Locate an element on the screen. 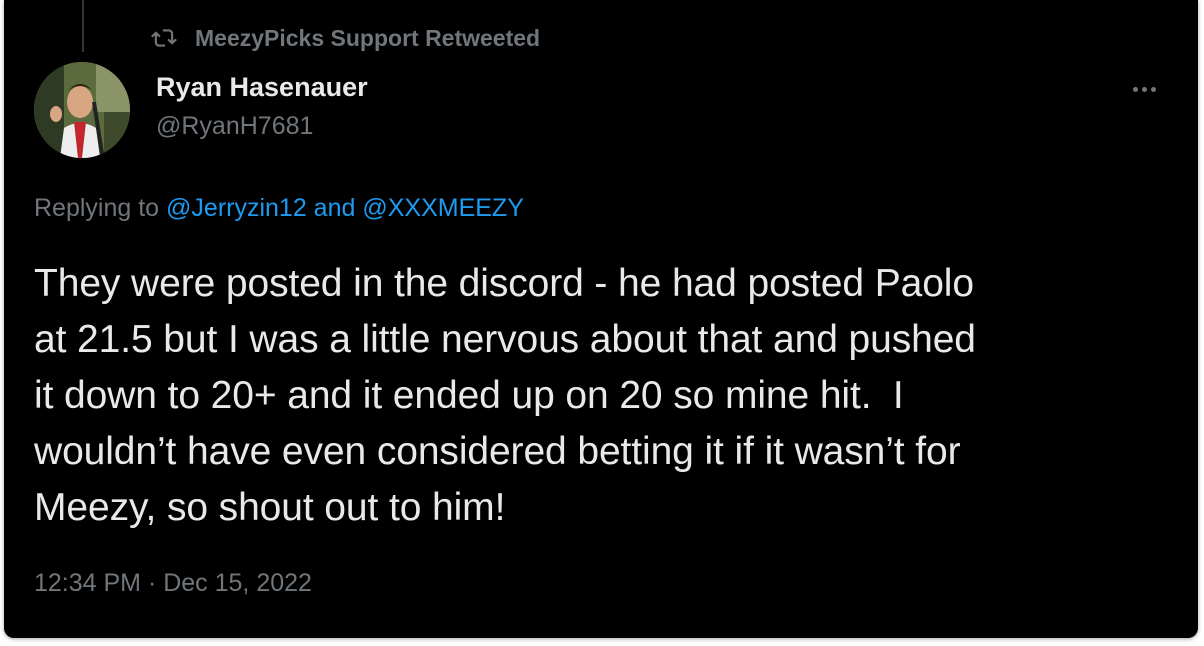 This screenshot has height=646, width=1204. mention-xxxmeezy: @XXXMEEZY is located at coordinates (443, 208).